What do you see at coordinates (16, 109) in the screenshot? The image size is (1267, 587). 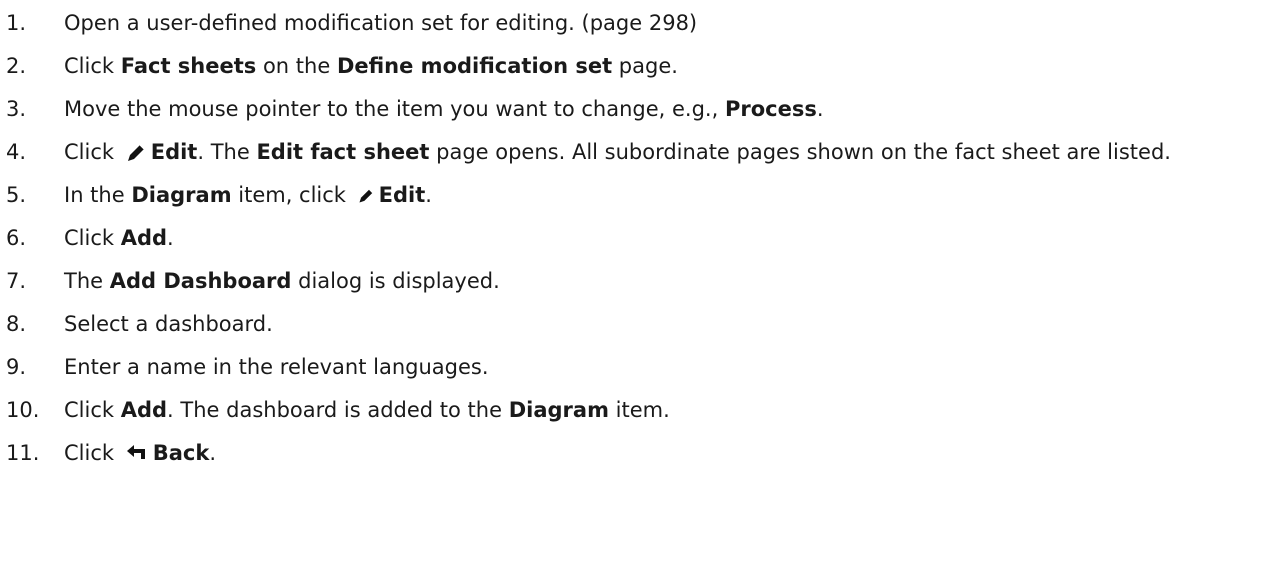 I see `step-number: 3.` at bounding box center [16, 109].